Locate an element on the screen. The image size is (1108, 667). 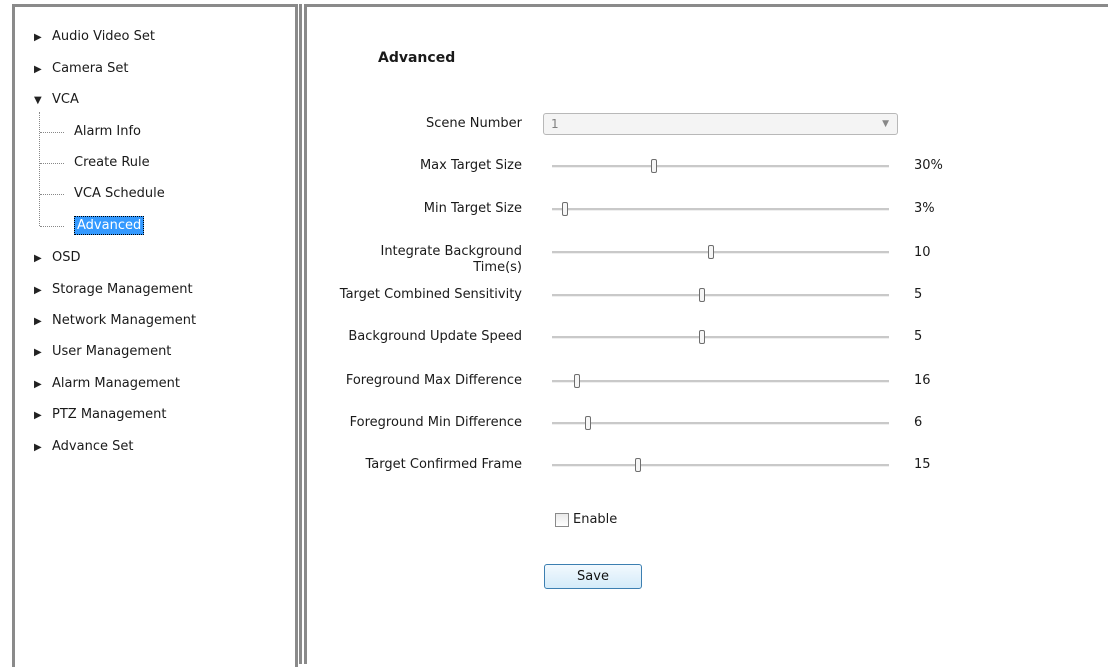
tree-item-label: User Management is located at coordinates (112, 351).